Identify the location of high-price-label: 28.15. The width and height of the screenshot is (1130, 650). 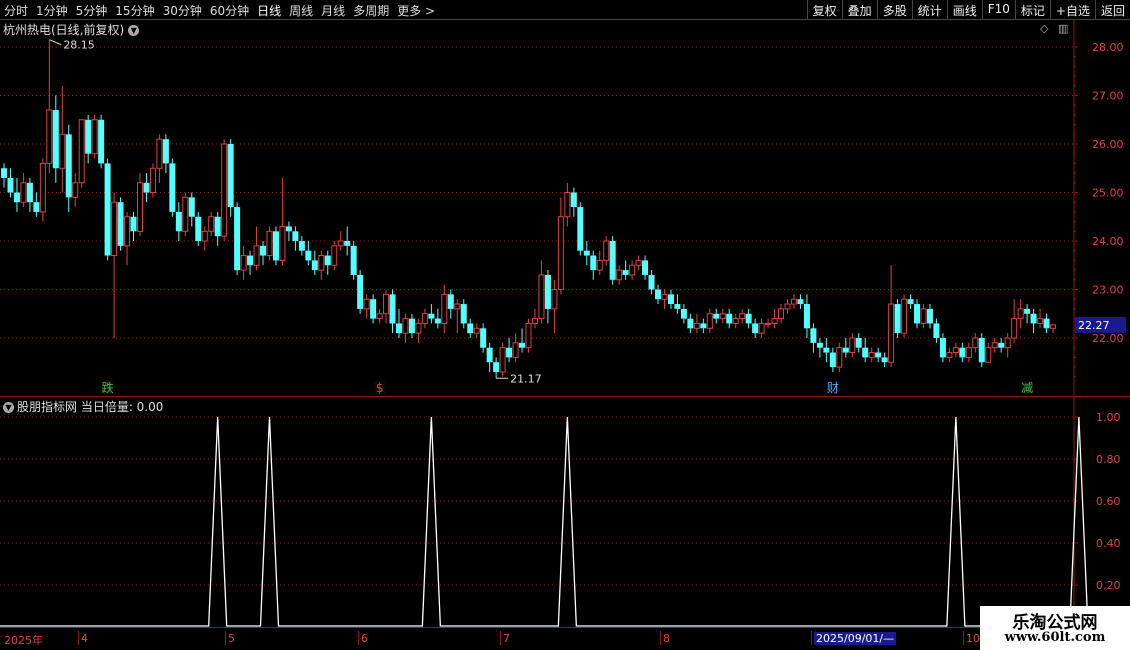
(79, 45).